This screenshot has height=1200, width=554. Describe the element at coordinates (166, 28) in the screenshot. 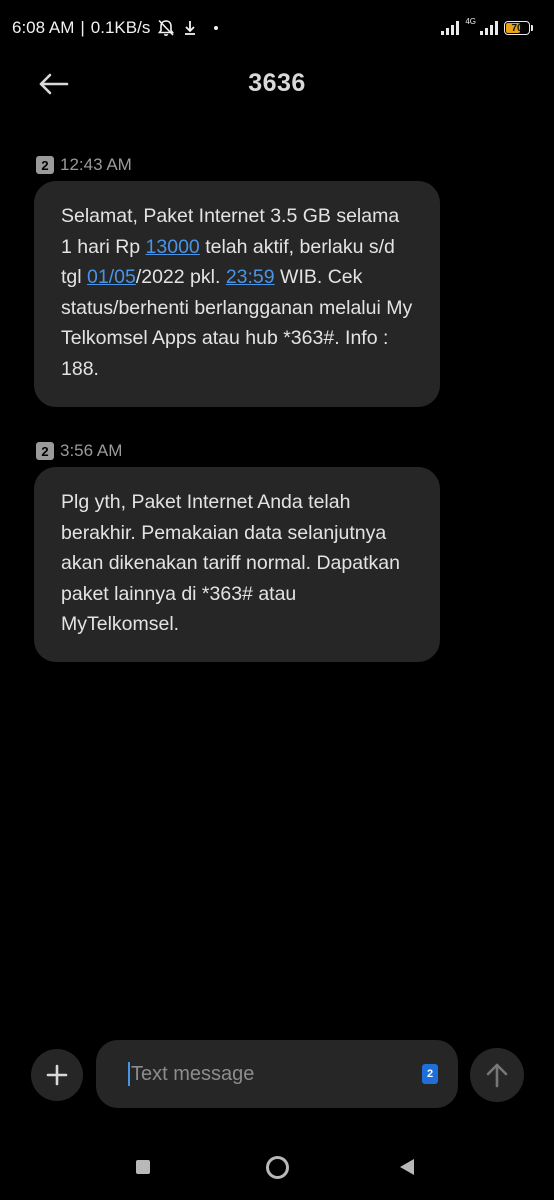

I see `muted-bell-icon` at that location.